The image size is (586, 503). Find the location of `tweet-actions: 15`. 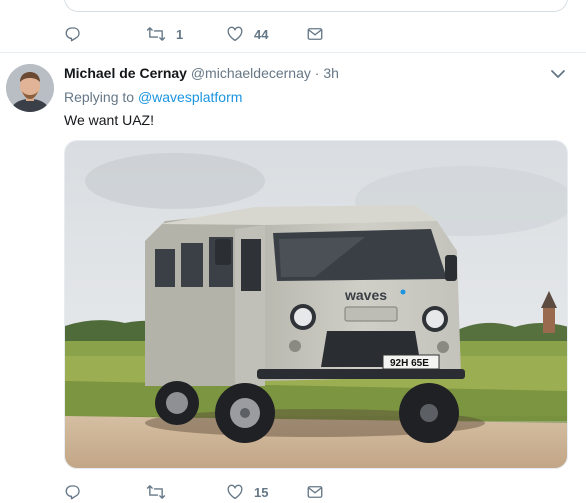

tweet-actions: 15 is located at coordinates (194, 492).